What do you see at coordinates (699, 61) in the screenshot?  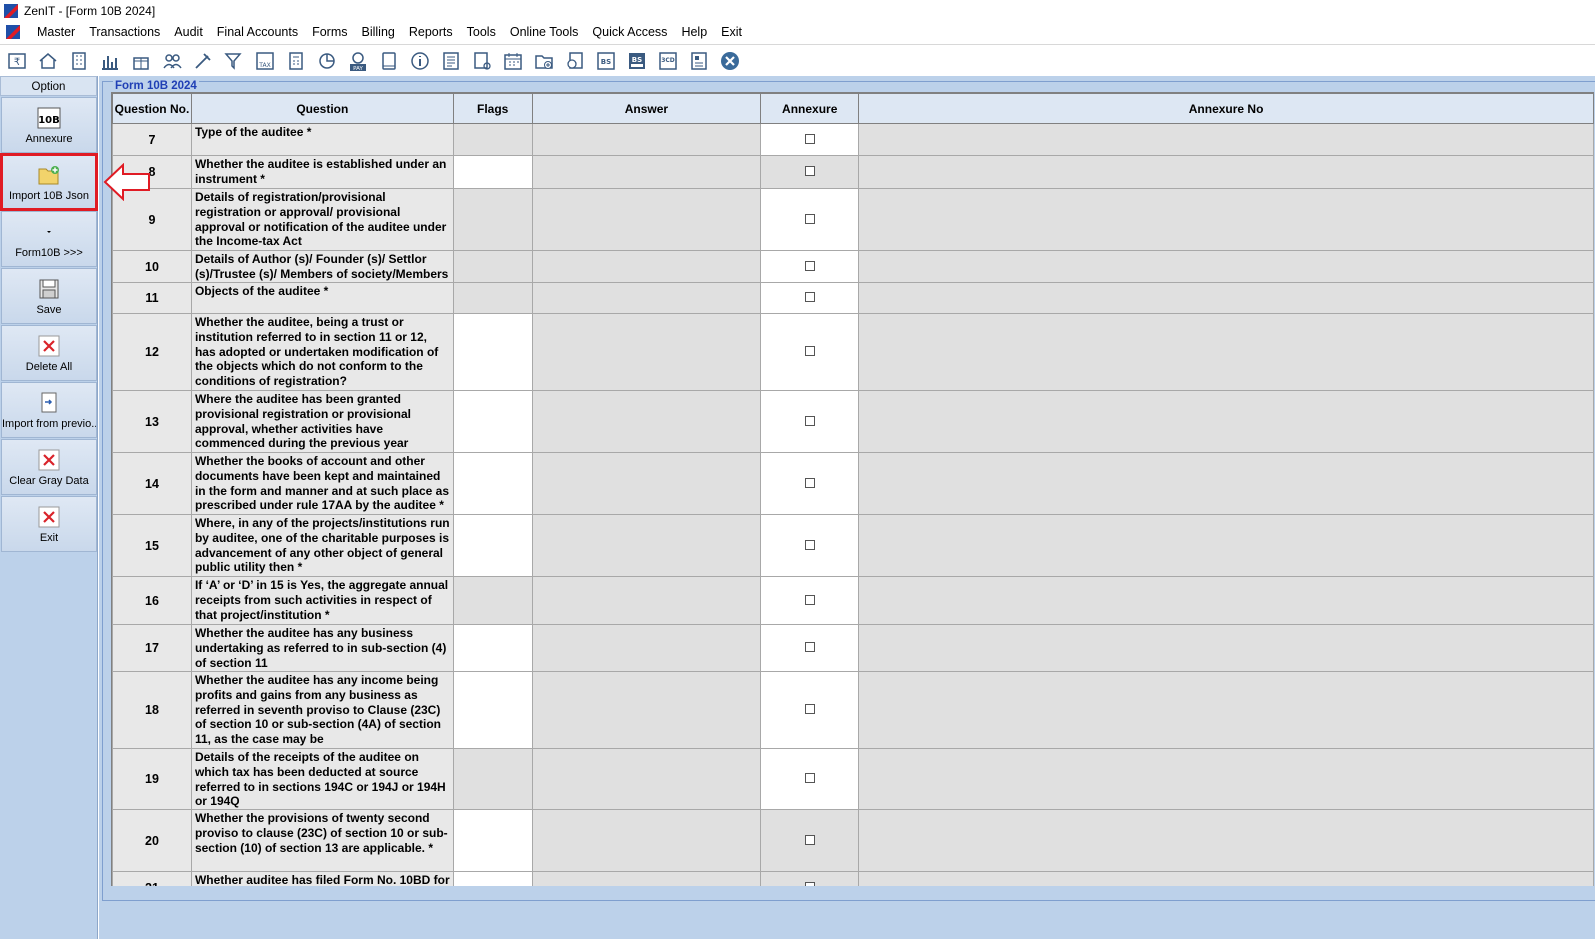 I see `form-icon` at bounding box center [699, 61].